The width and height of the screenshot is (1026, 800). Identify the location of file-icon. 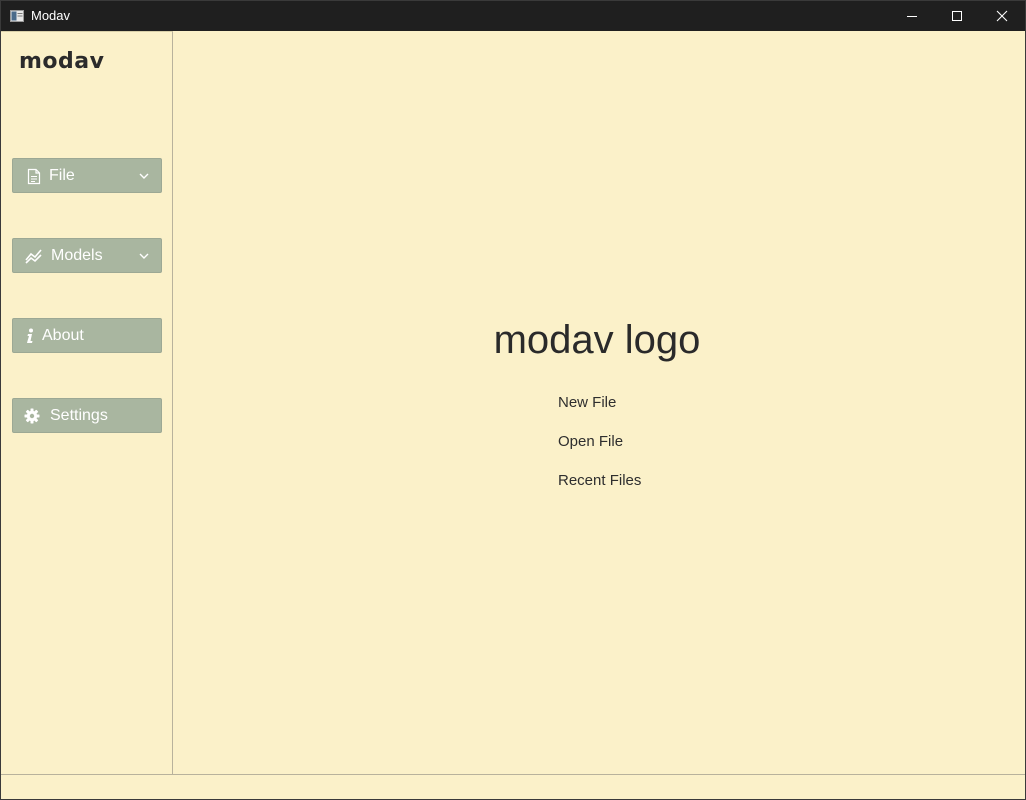
(34, 176).